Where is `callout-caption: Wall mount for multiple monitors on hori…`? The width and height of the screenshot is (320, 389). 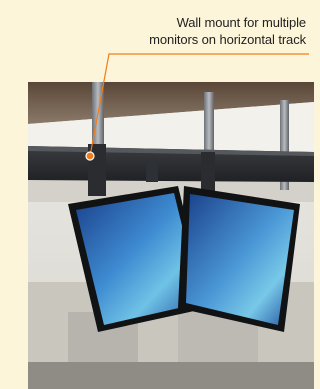 callout-caption: Wall mount for multiple monitors on hori… is located at coordinates (186, 31).